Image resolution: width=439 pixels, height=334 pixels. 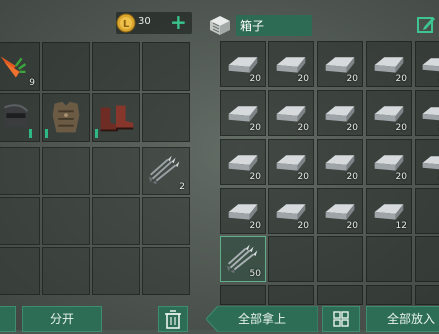 What do you see at coordinates (182, 187) in the screenshot?
I see `item-quantity: 2` at bounding box center [182, 187].